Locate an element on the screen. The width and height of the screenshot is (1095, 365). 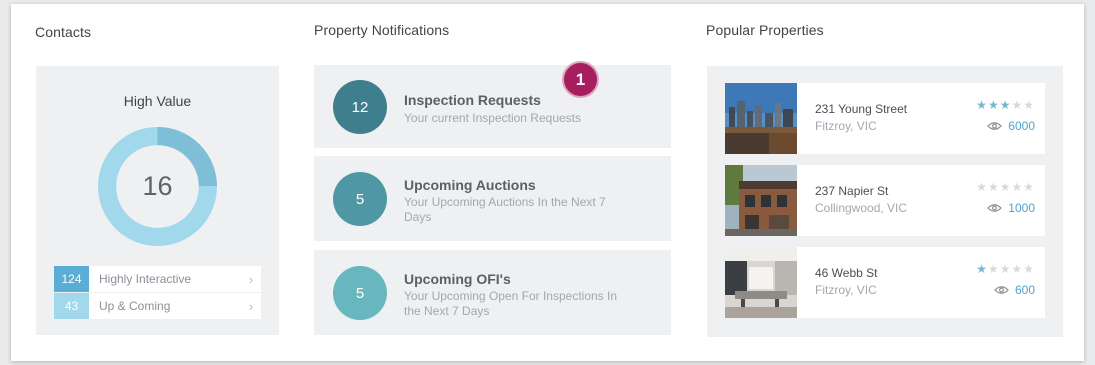
contact-row-highly-interactive: 124 Highly Interactive › is located at coordinates (157, 279).